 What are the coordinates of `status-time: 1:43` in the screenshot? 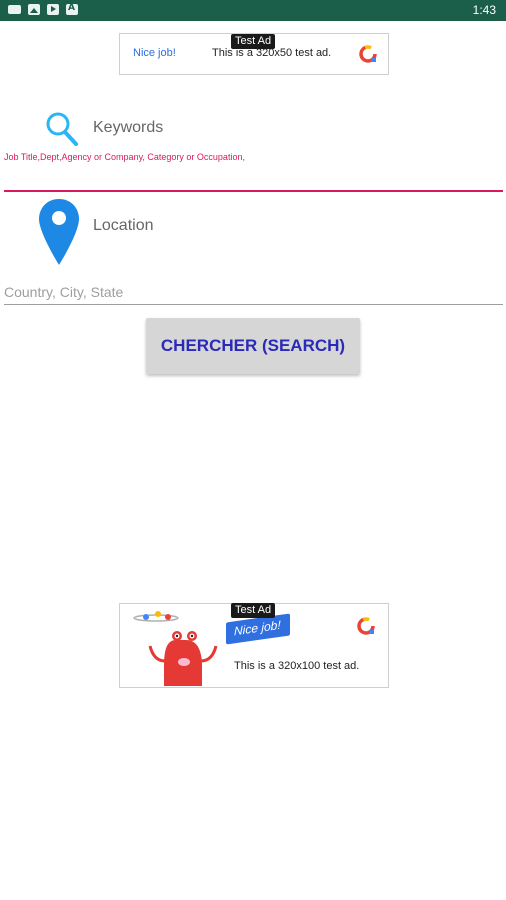 It's located at (484, 10).